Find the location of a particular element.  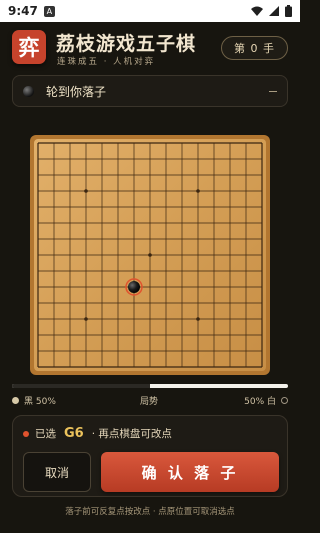

status-time: 9:47 is located at coordinates (23, 11).